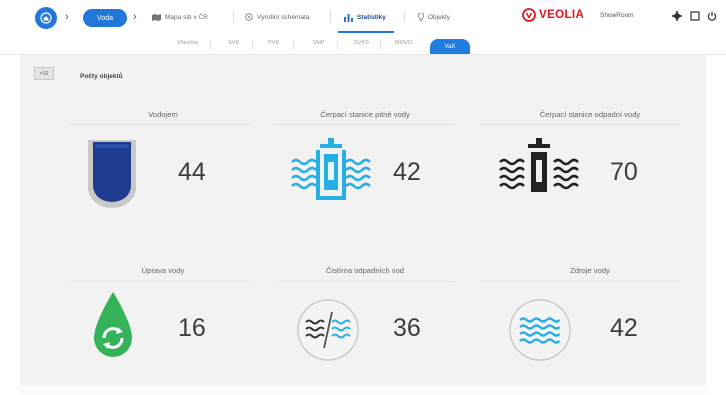 This screenshot has width=726, height=395. I want to click on nav-item-map: Mapa sítí v ČR, so click(180, 17).